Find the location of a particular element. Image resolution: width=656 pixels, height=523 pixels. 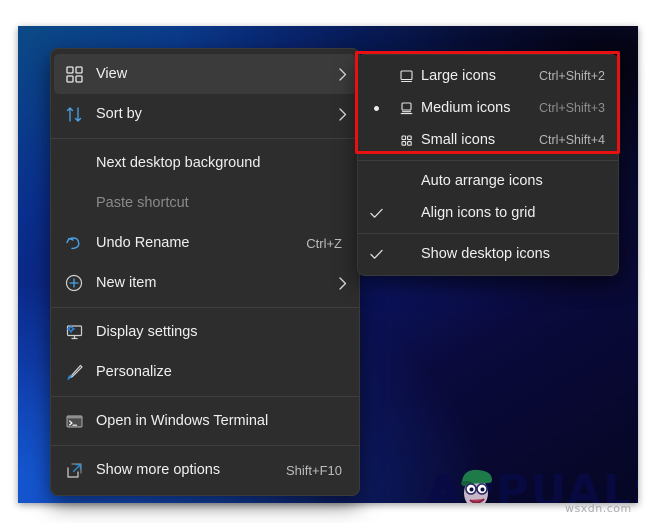

sort-icon is located at coordinates (74, 114).